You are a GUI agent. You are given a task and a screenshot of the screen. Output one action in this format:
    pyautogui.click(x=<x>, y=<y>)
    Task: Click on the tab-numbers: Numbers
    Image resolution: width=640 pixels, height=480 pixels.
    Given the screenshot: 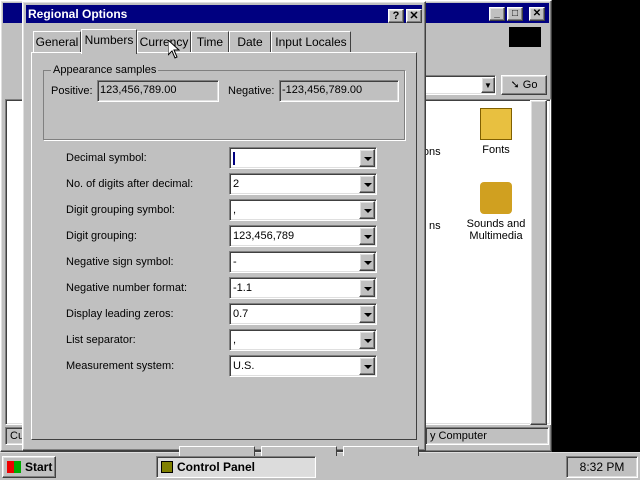 What is the action you would take?
    pyautogui.click(x=109, y=41)
    